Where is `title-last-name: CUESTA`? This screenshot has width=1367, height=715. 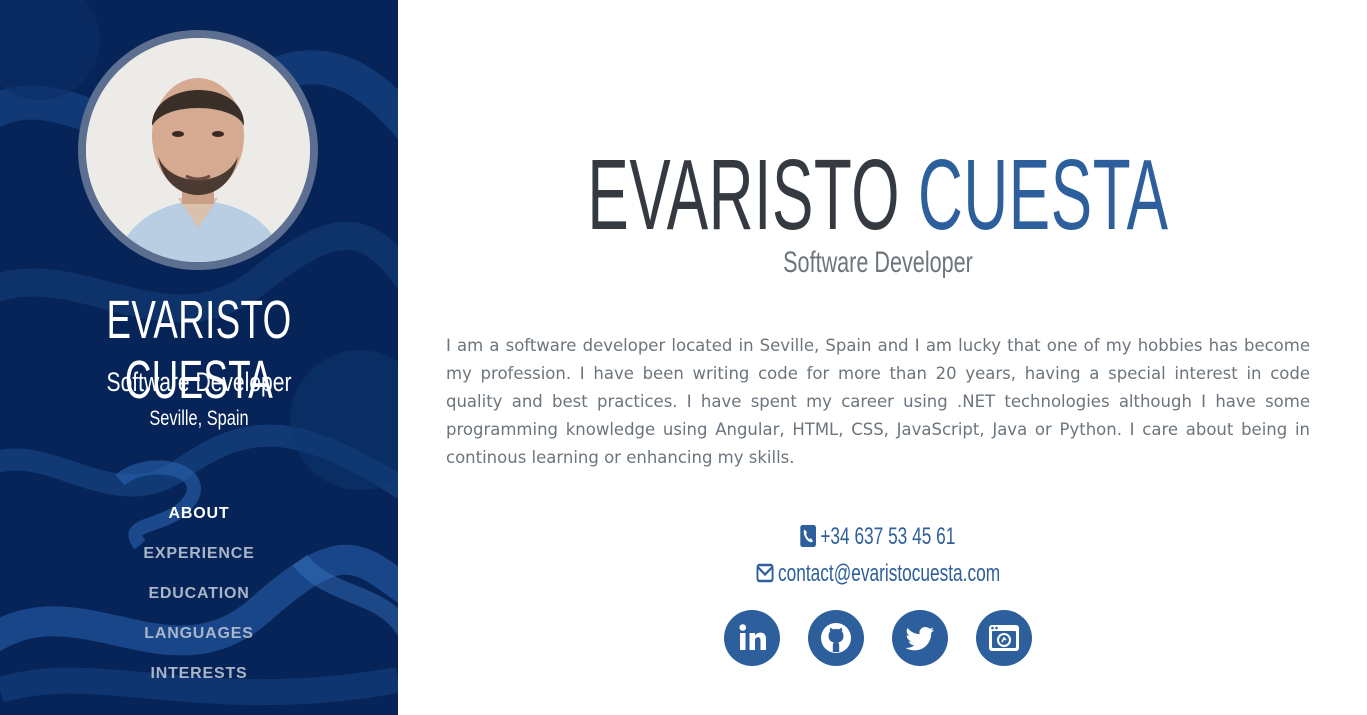 title-last-name: CUESTA is located at coordinates (1043, 195).